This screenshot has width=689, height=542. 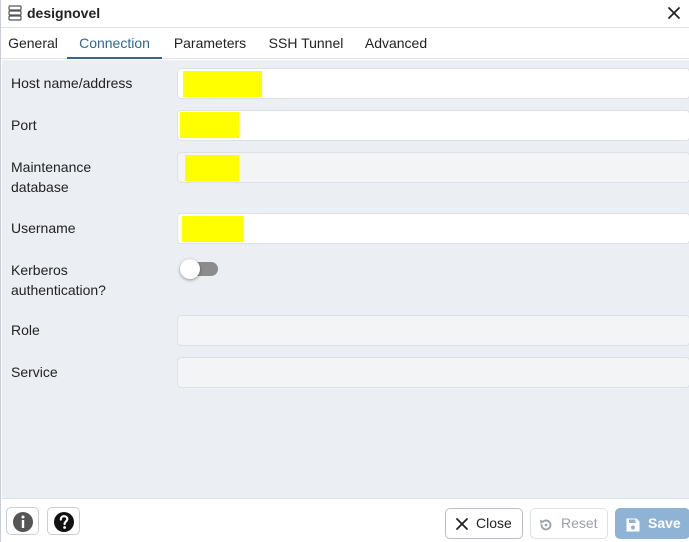 I want to click on role-label: Role, so click(x=25, y=330).